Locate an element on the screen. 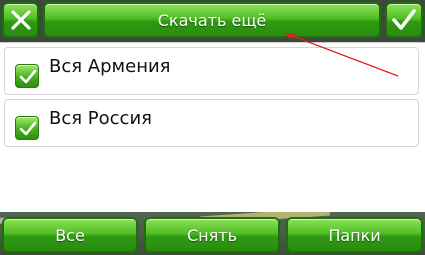  select-all-label: Все is located at coordinates (70, 235).